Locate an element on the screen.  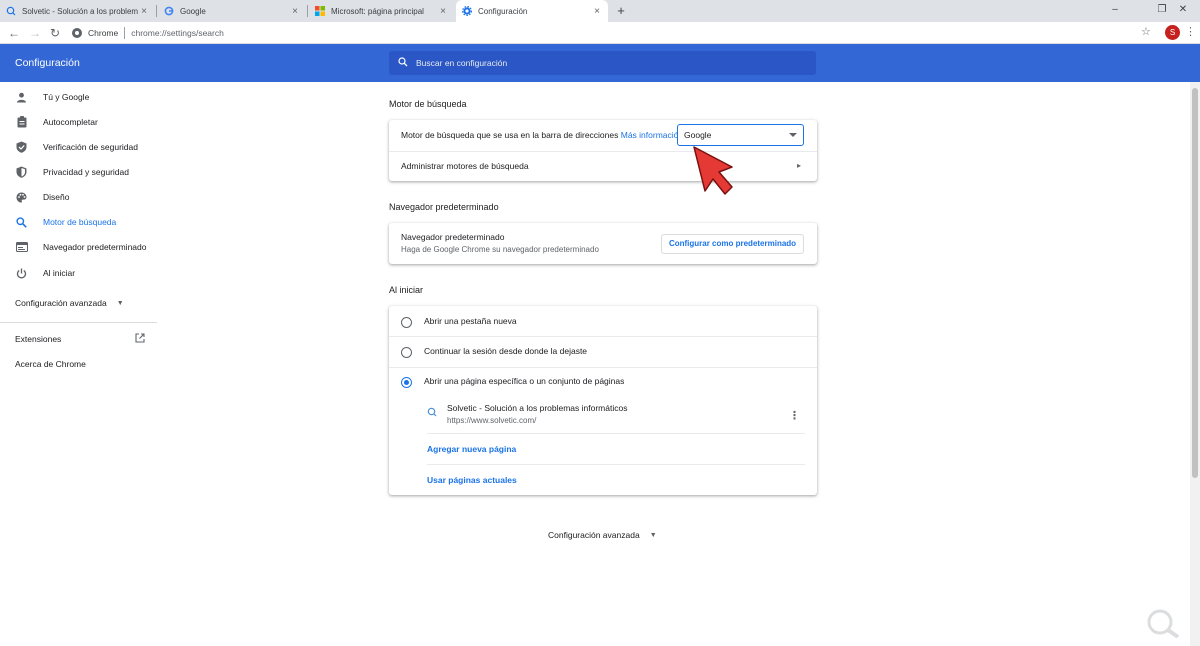
url-text: chrome://settings/search is located at coordinates (177, 33).